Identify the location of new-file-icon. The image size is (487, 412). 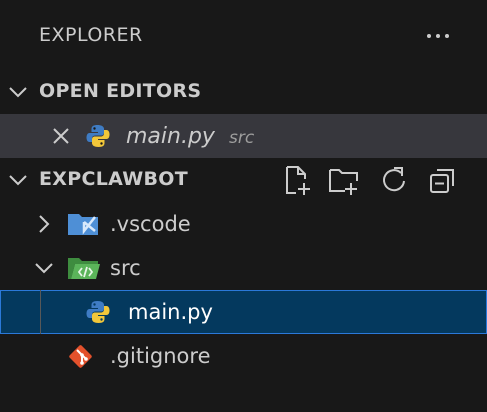
(297, 180).